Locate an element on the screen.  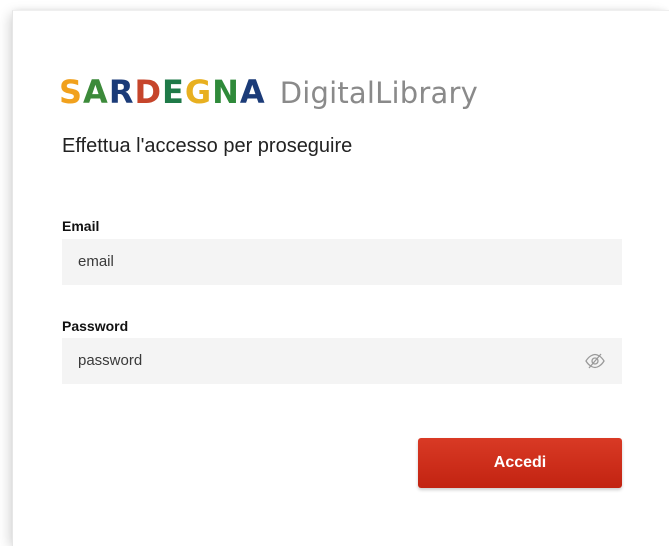
logo-letter: N is located at coordinates (226, 92).